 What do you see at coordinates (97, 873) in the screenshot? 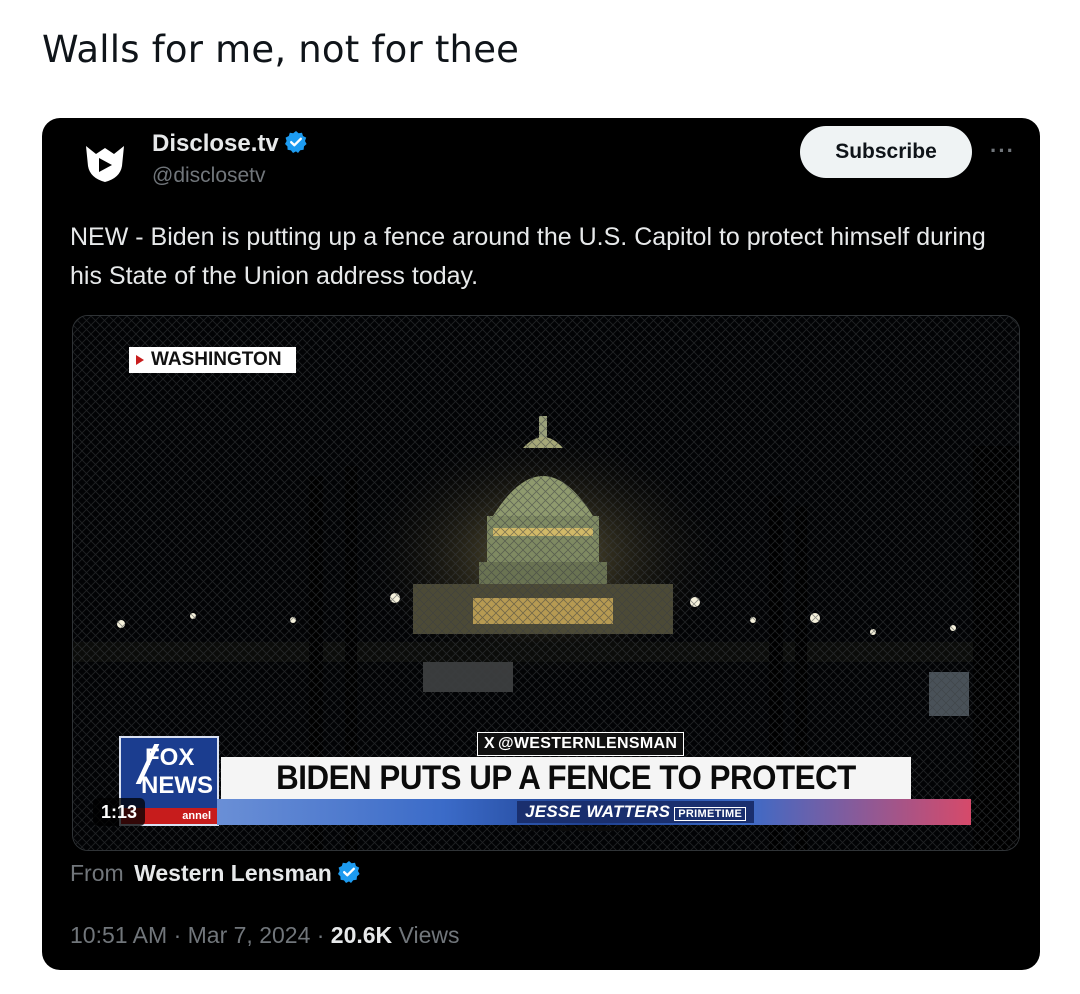
I see `from-prefix: From` at bounding box center [97, 873].